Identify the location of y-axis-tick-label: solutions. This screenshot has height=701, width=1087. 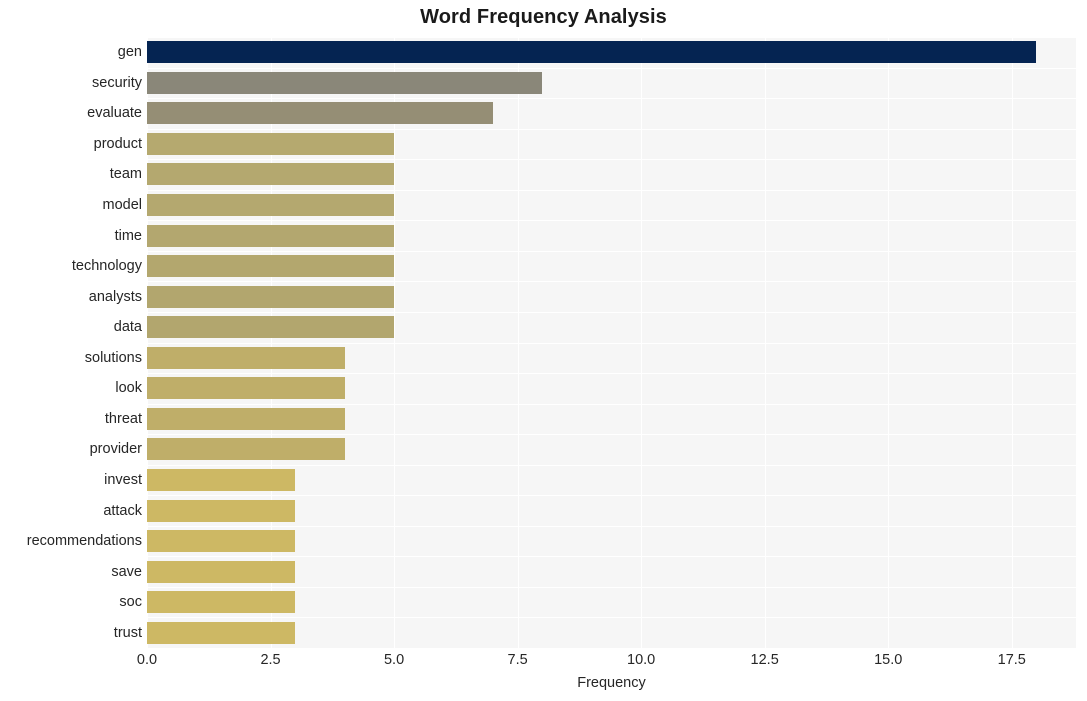
(113, 357).